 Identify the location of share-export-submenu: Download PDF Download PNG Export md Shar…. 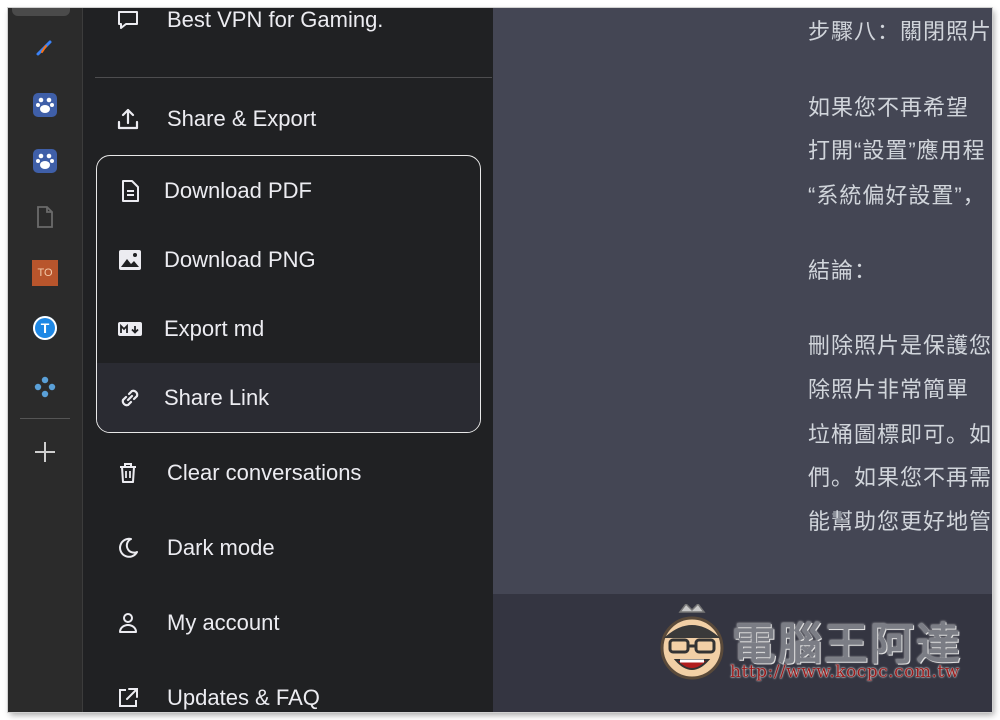
(288, 294).